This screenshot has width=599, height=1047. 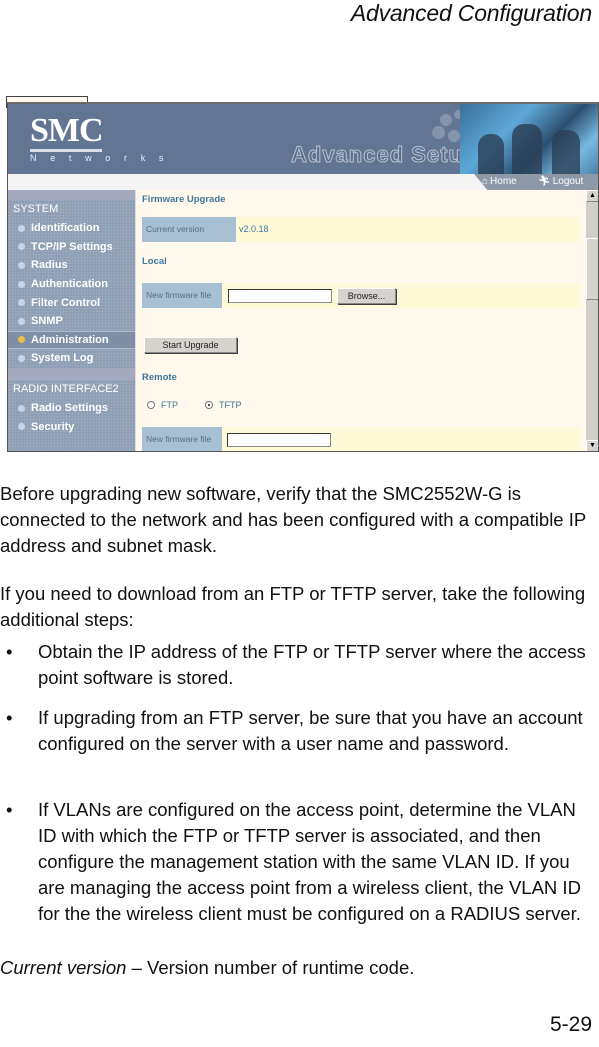 I want to click on page-number: 5-29, so click(x=570, y=1024).